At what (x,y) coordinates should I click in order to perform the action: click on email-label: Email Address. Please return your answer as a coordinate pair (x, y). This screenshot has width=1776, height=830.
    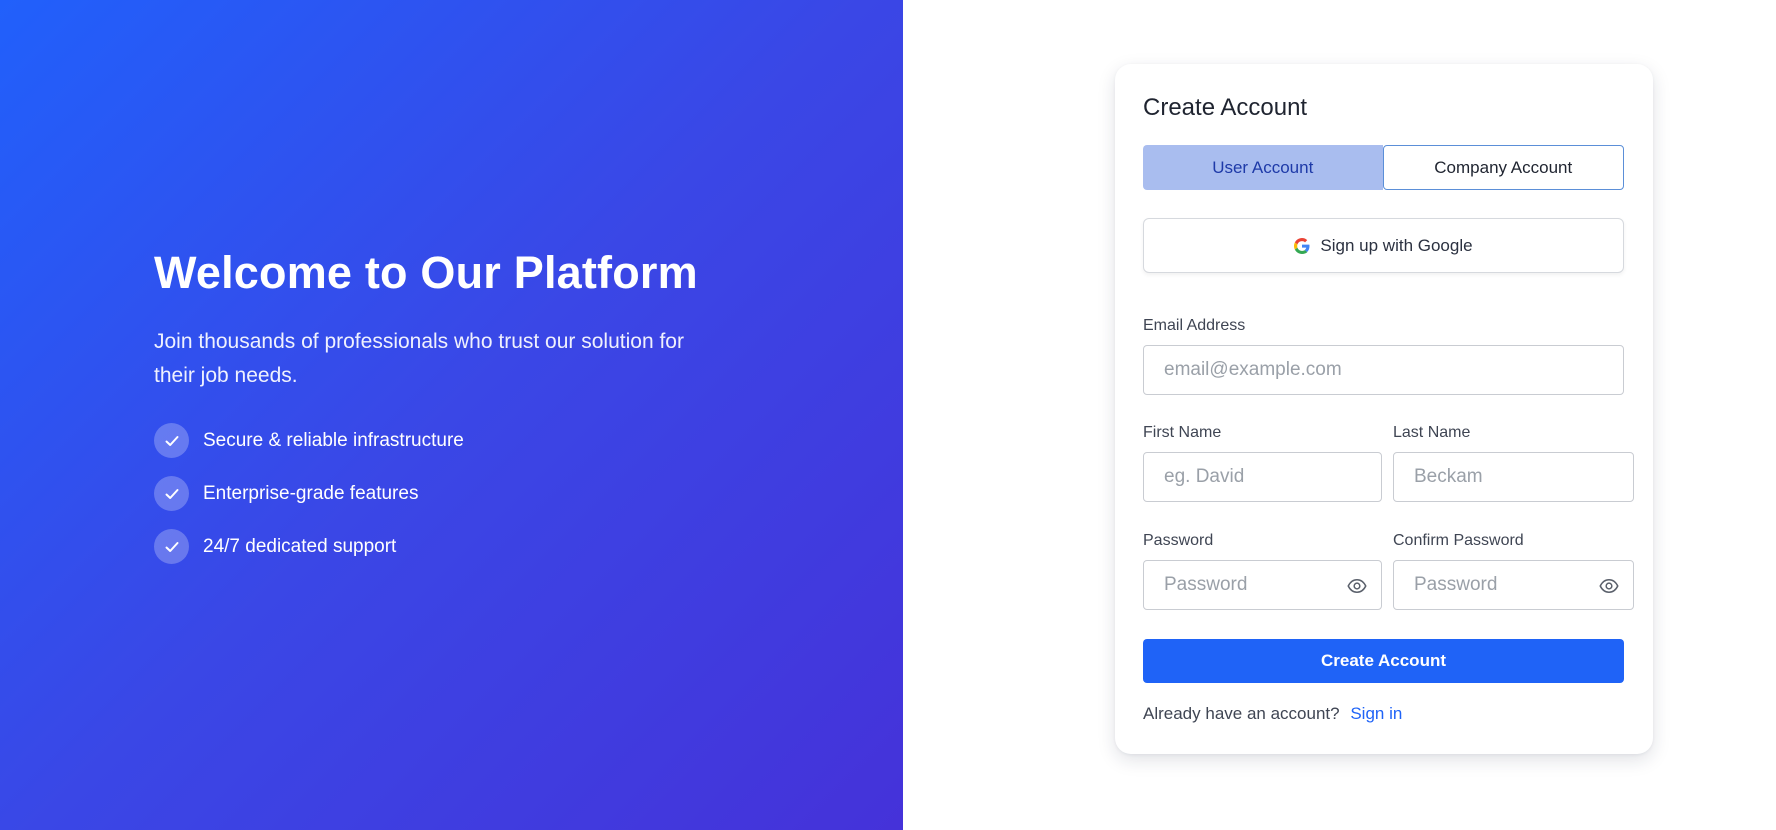
    Looking at the image, I should click on (1194, 325).